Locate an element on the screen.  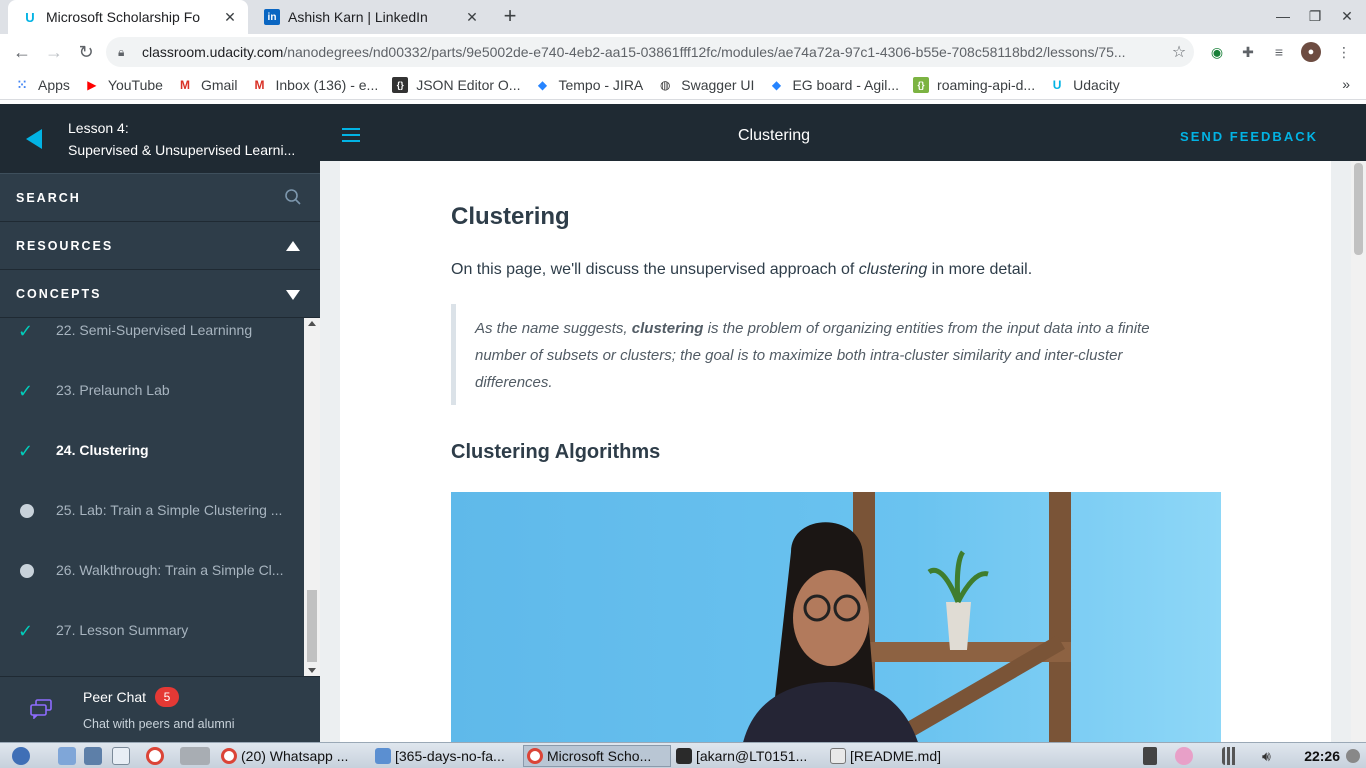
text-editor-icon is located at coordinates (838, 756).